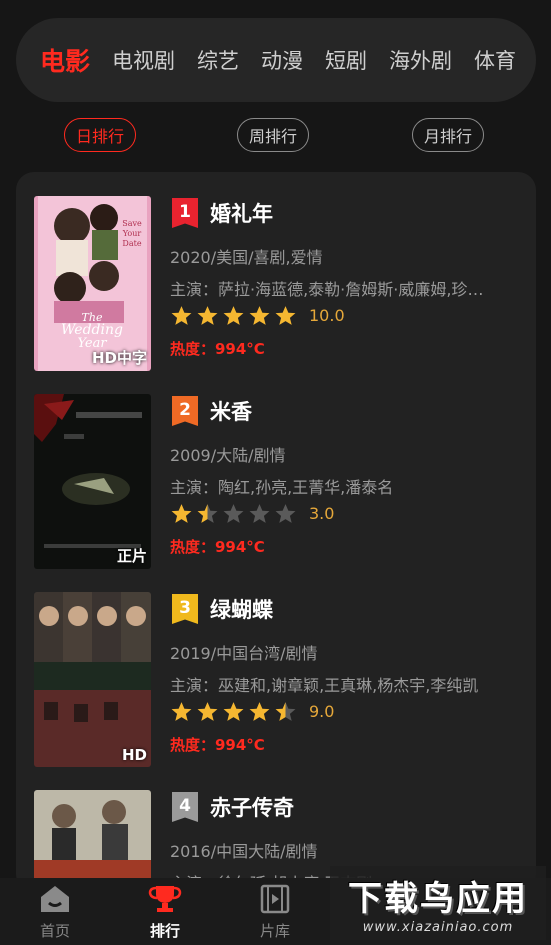 This screenshot has height=945, width=551. What do you see at coordinates (420, 60) in the screenshot?
I see `category-tab-overseas: 海外剧` at bounding box center [420, 60].